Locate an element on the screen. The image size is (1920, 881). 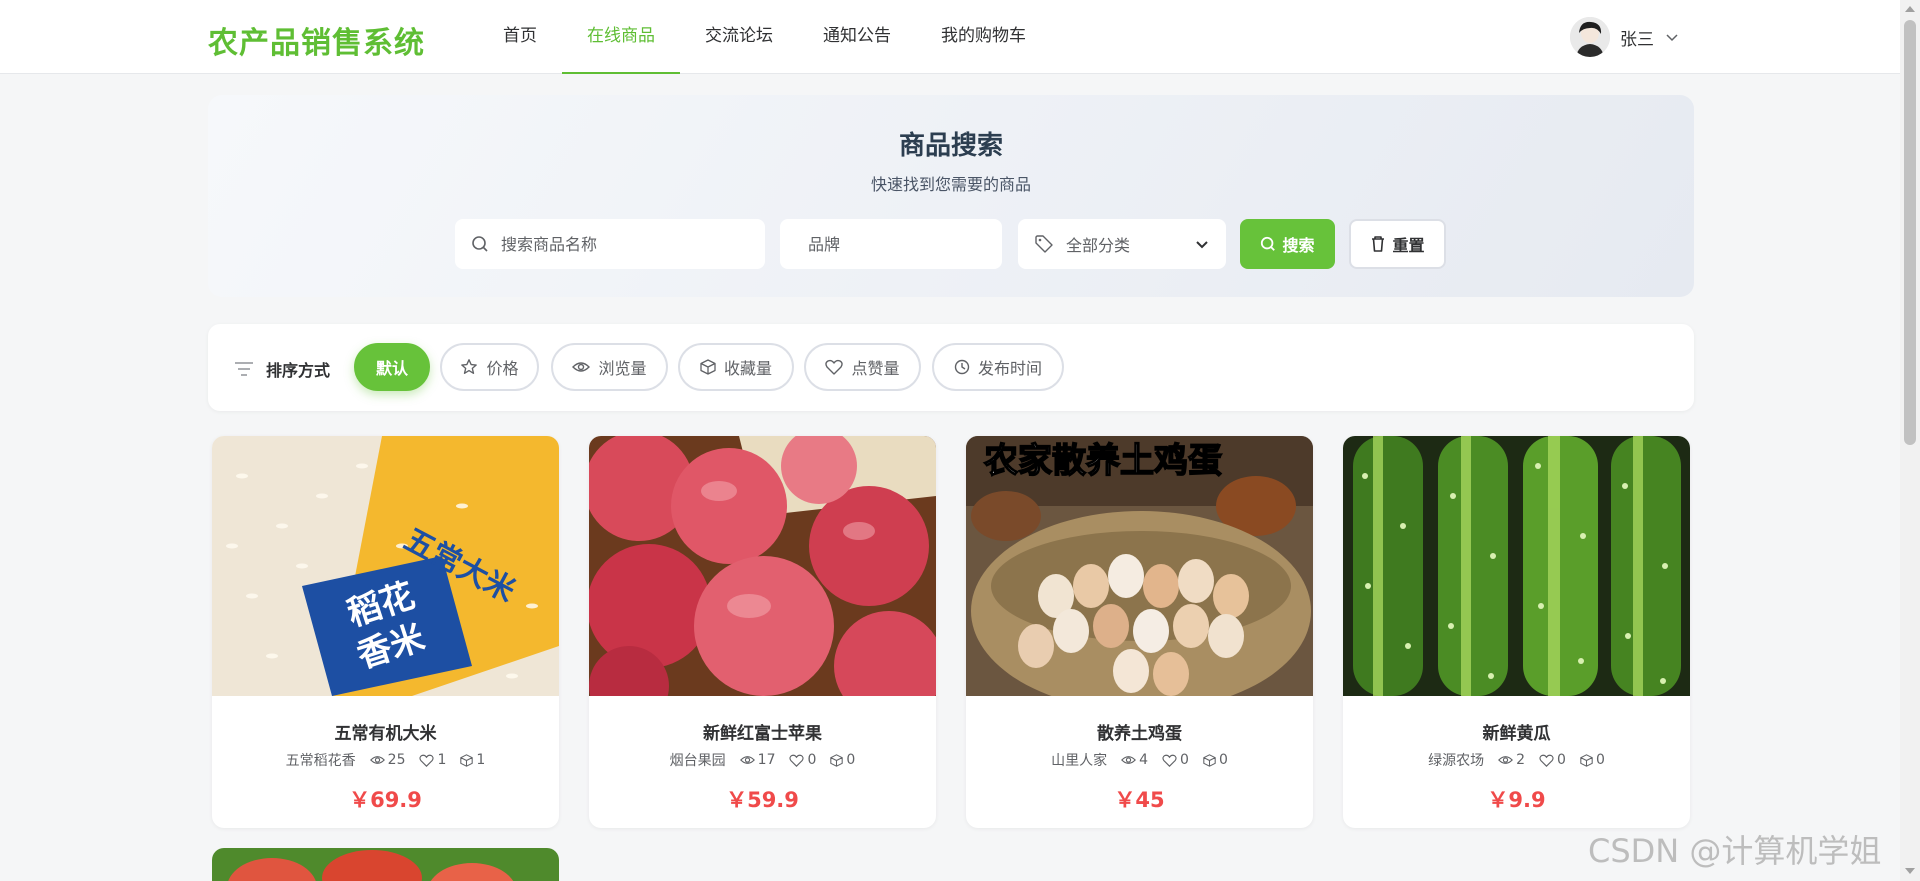
search-icon is located at coordinates (480, 244).